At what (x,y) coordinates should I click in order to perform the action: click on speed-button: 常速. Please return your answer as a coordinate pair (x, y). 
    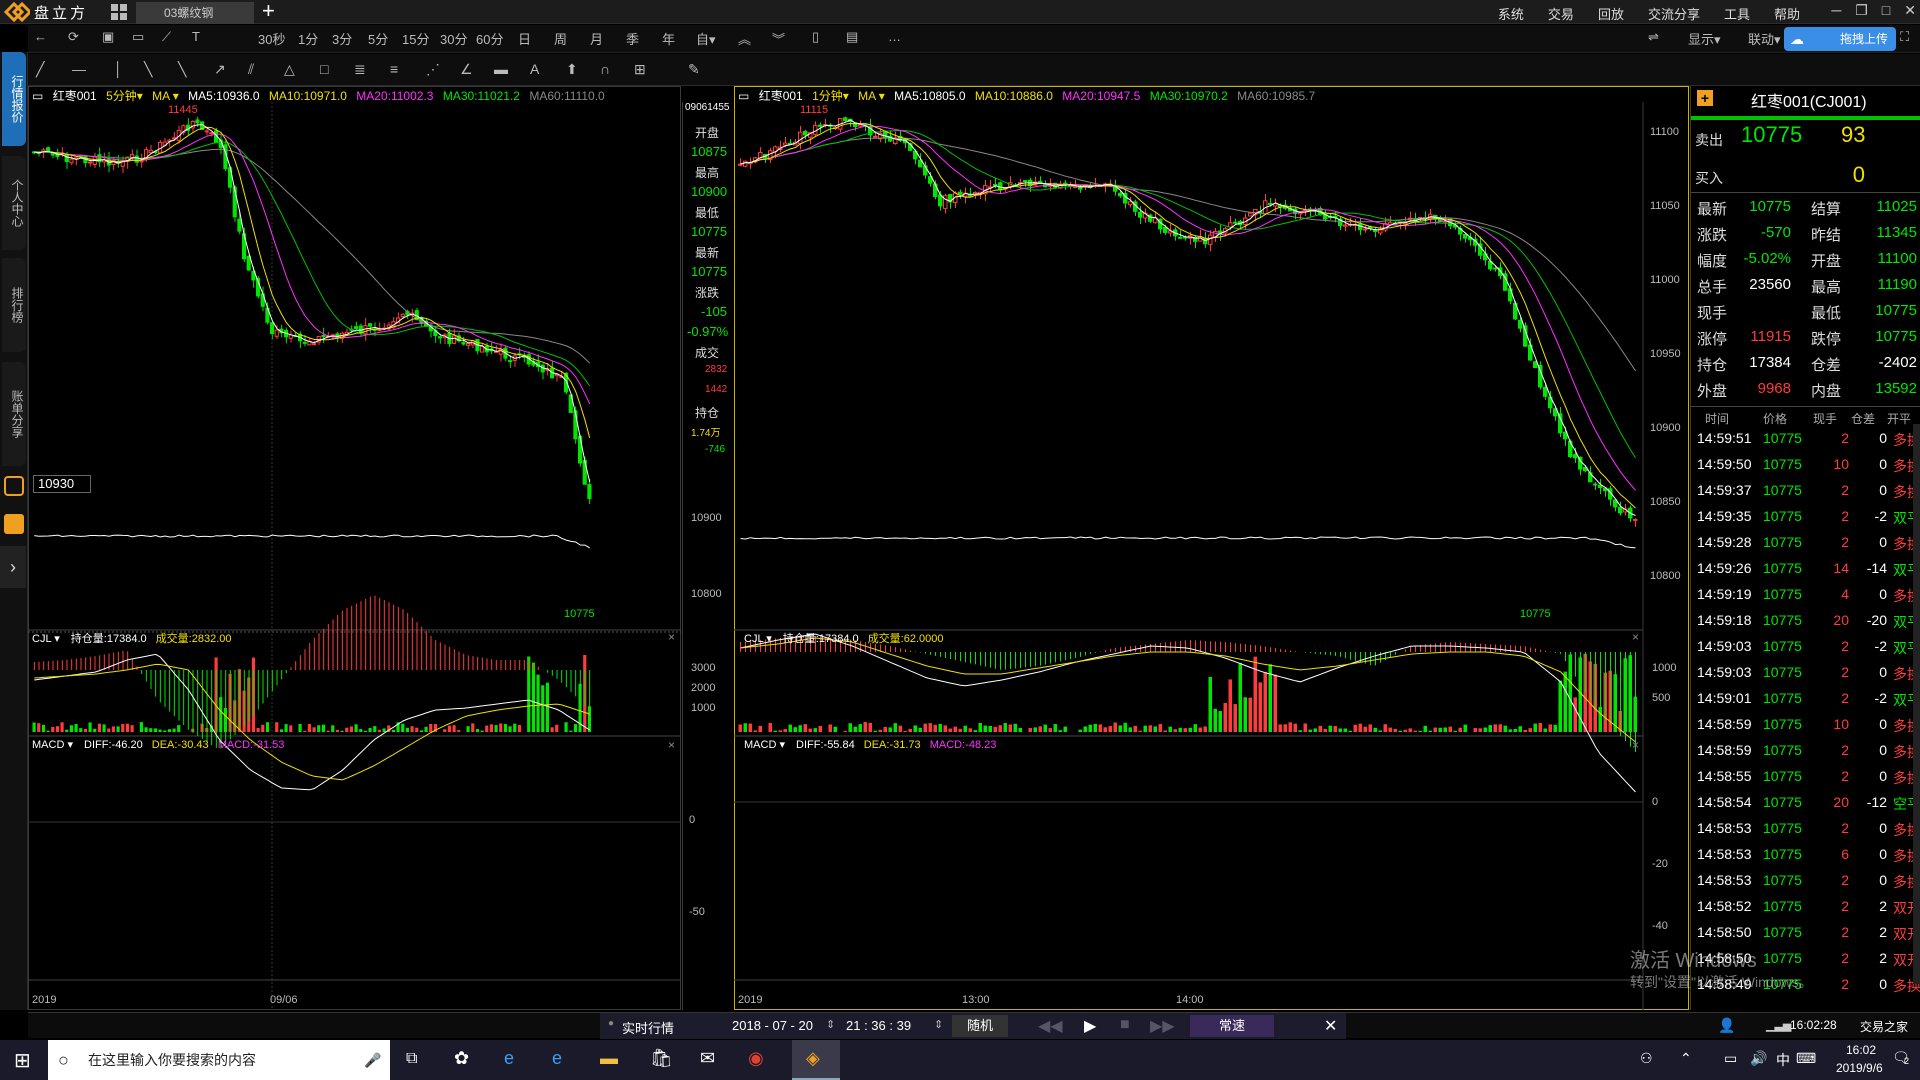
    Looking at the image, I should click on (1232, 1026).